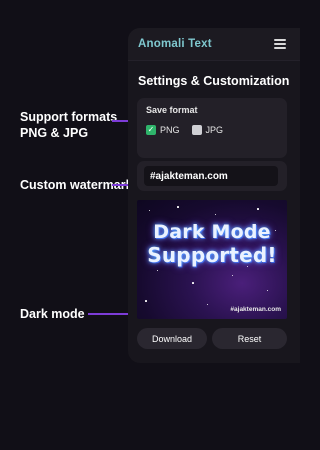  I want to click on format-option-png: ✓ PNG, so click(163, 130).